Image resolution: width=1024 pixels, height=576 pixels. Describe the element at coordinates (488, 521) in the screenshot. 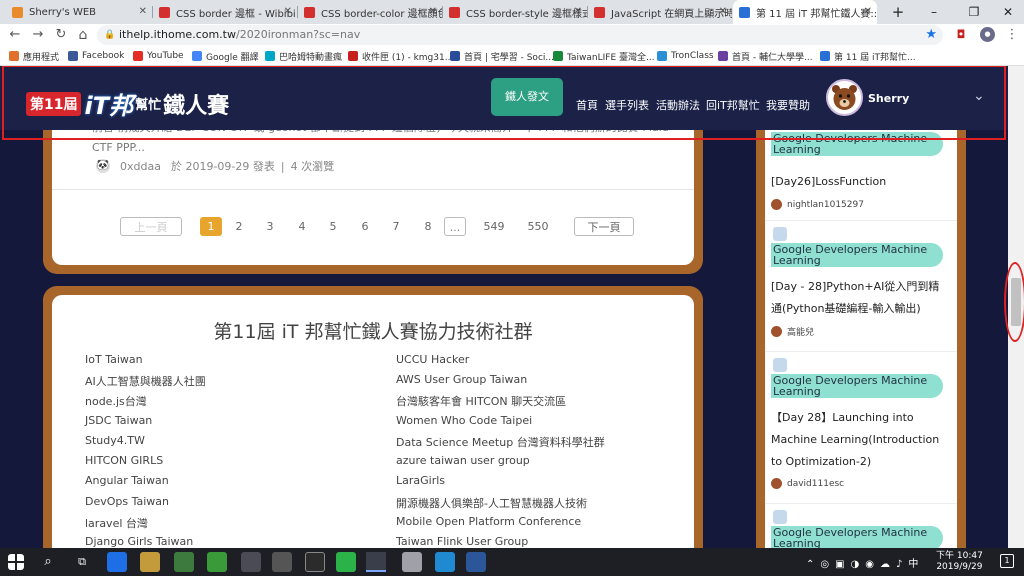

I see `community-link: Mobile Open Platform Conference` at that location.